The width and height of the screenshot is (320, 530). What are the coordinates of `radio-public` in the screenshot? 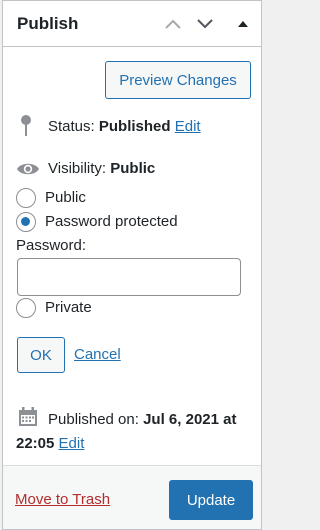 It's located at (26, 198).